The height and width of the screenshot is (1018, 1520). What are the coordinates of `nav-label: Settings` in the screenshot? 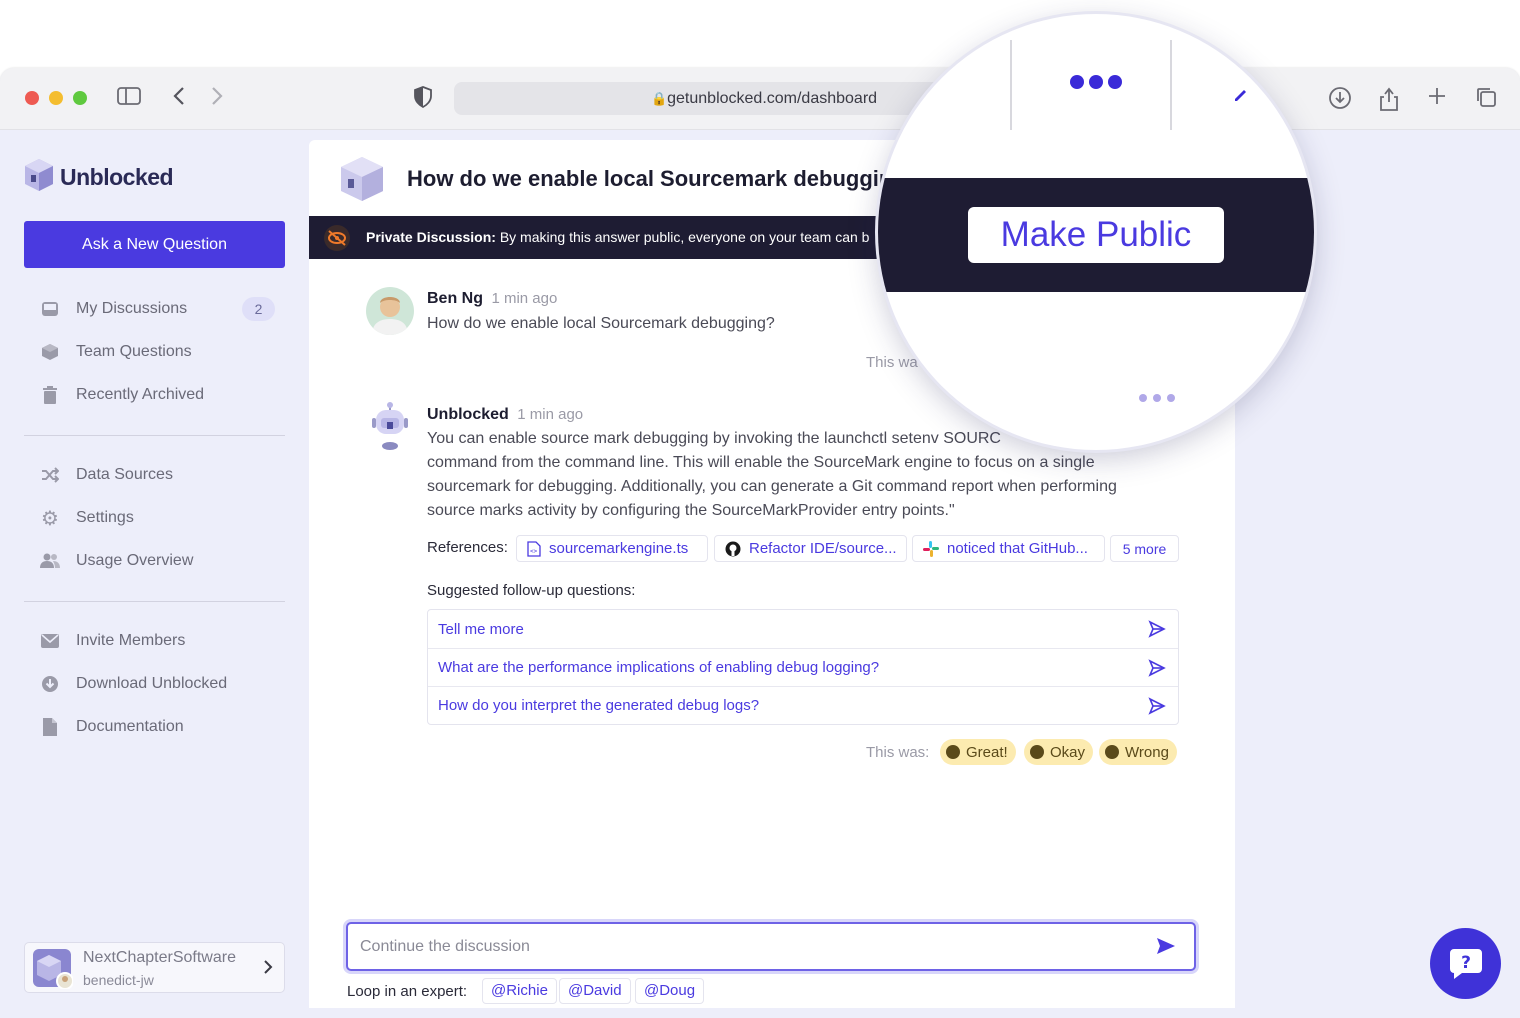 It's located at (105, 517).